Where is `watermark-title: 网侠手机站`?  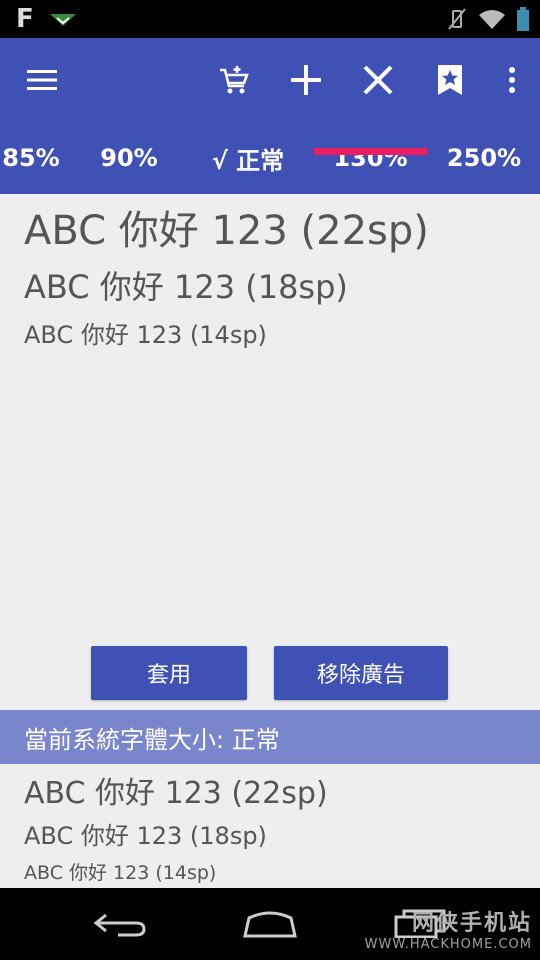 watermark-title: 网侠手机站 is located at coordinates (471, 923).